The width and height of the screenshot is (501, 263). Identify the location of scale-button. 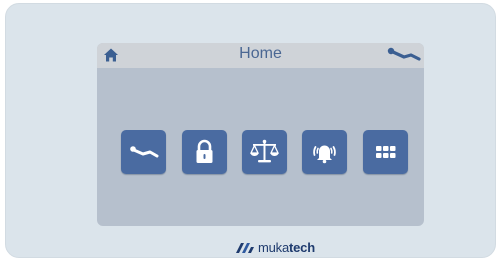
(264, 152).